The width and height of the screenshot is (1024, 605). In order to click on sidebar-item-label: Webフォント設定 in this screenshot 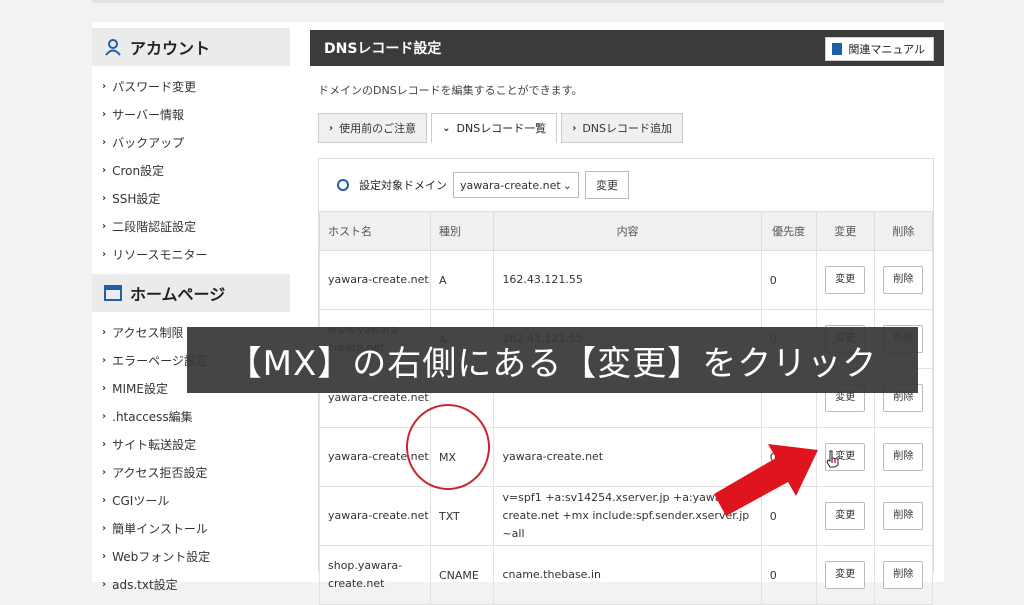, I will do `click(161, 556)`.